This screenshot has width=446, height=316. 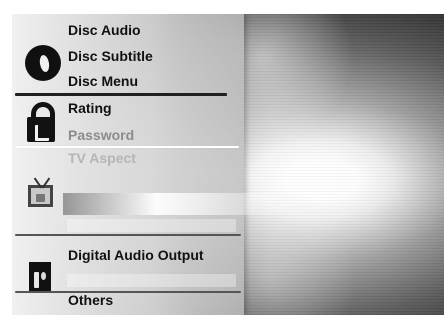 I want to click on disc-icon, so click(x=43, y=63).